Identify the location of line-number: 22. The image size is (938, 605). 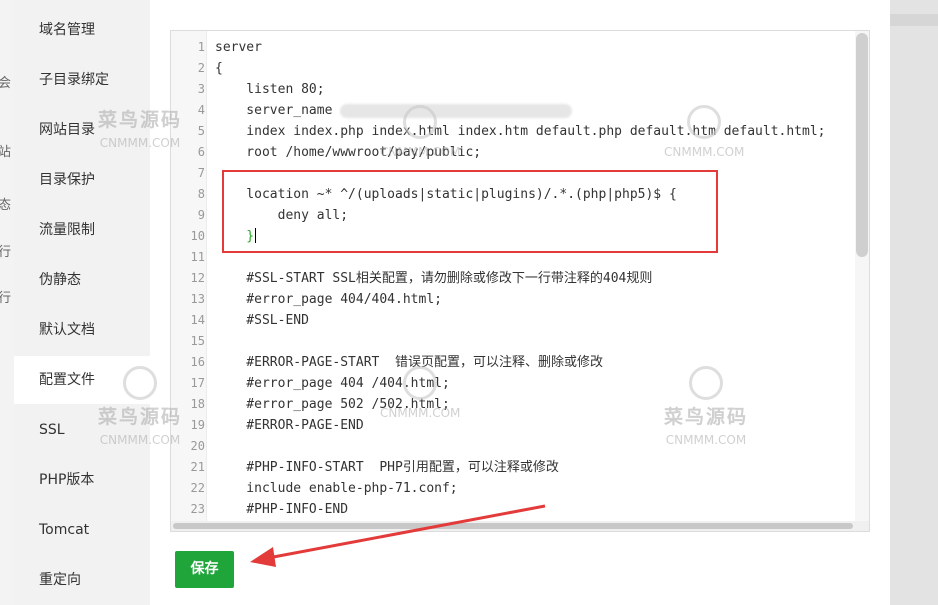
(197, 488).